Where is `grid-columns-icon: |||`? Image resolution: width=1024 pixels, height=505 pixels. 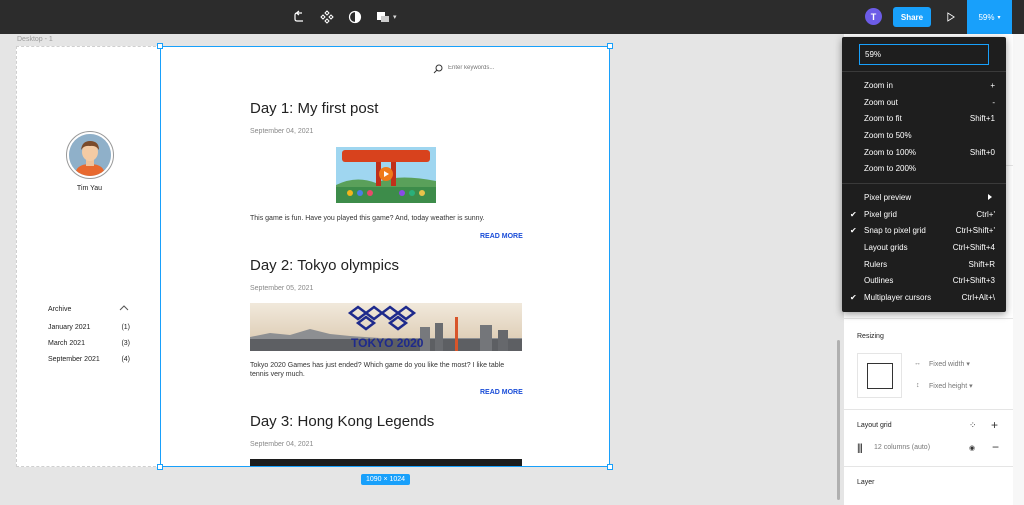
grid-columns-icon: ||| is located at coordinates (860, 448).